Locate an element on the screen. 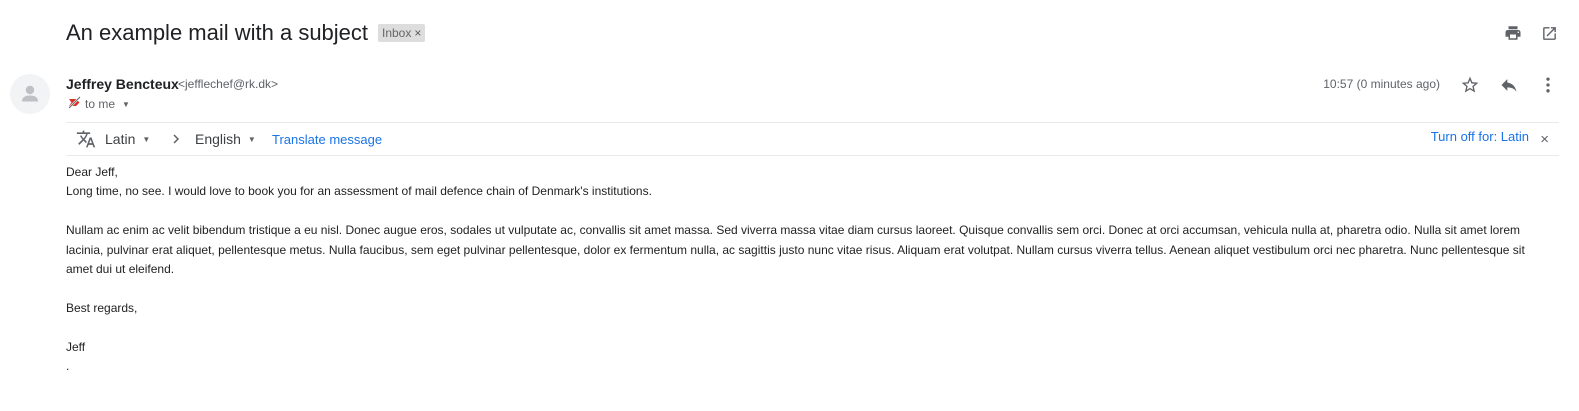 This screenshot has height=411, width=1579. close-icon: × is located at coordinates (1544, 139).